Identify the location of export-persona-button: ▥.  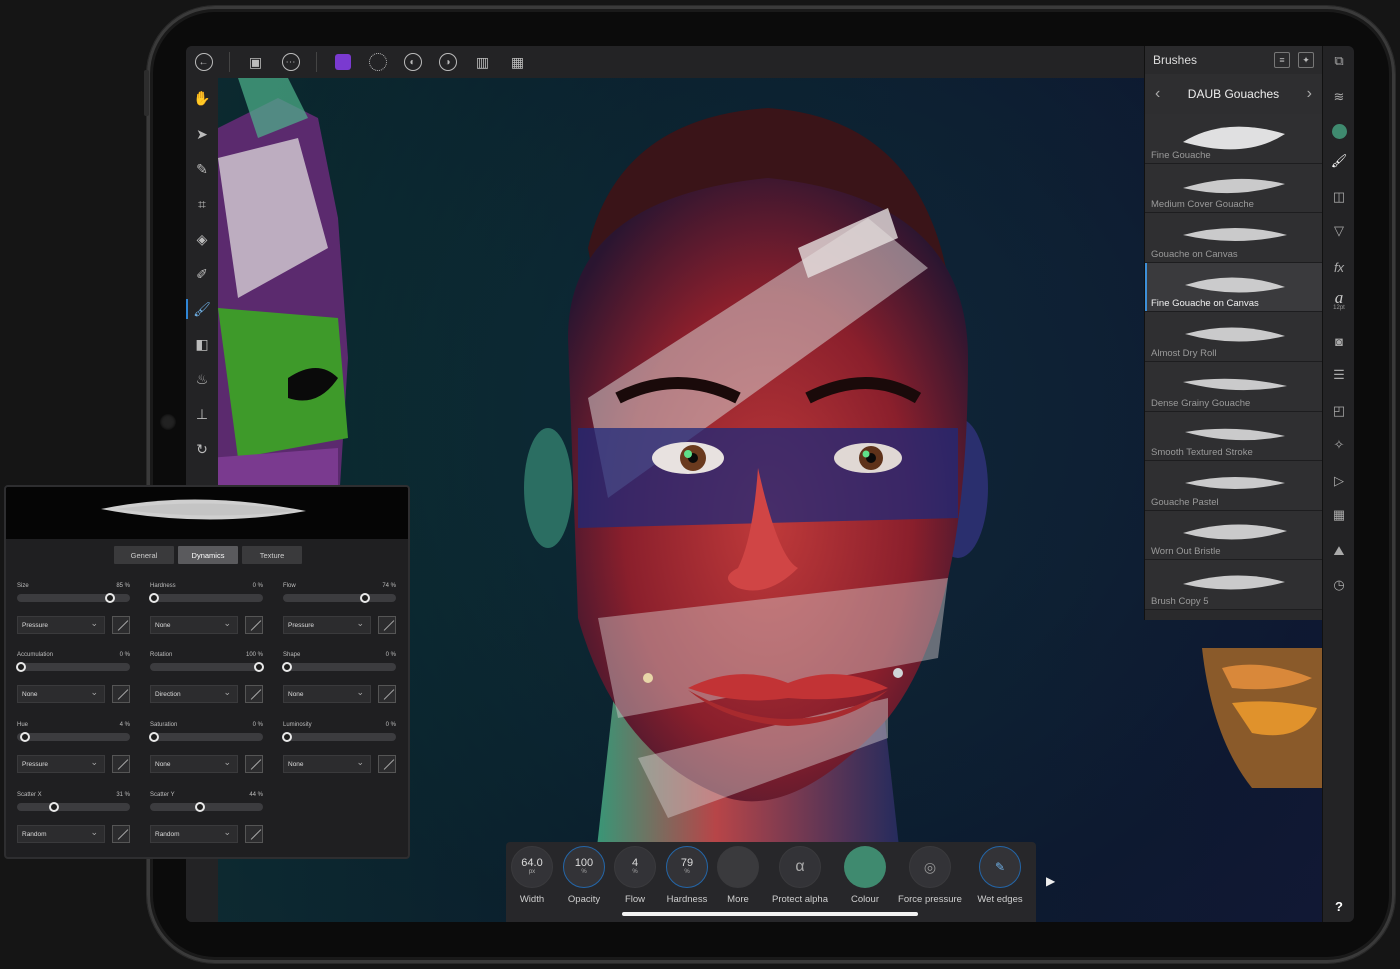
(482, 62).